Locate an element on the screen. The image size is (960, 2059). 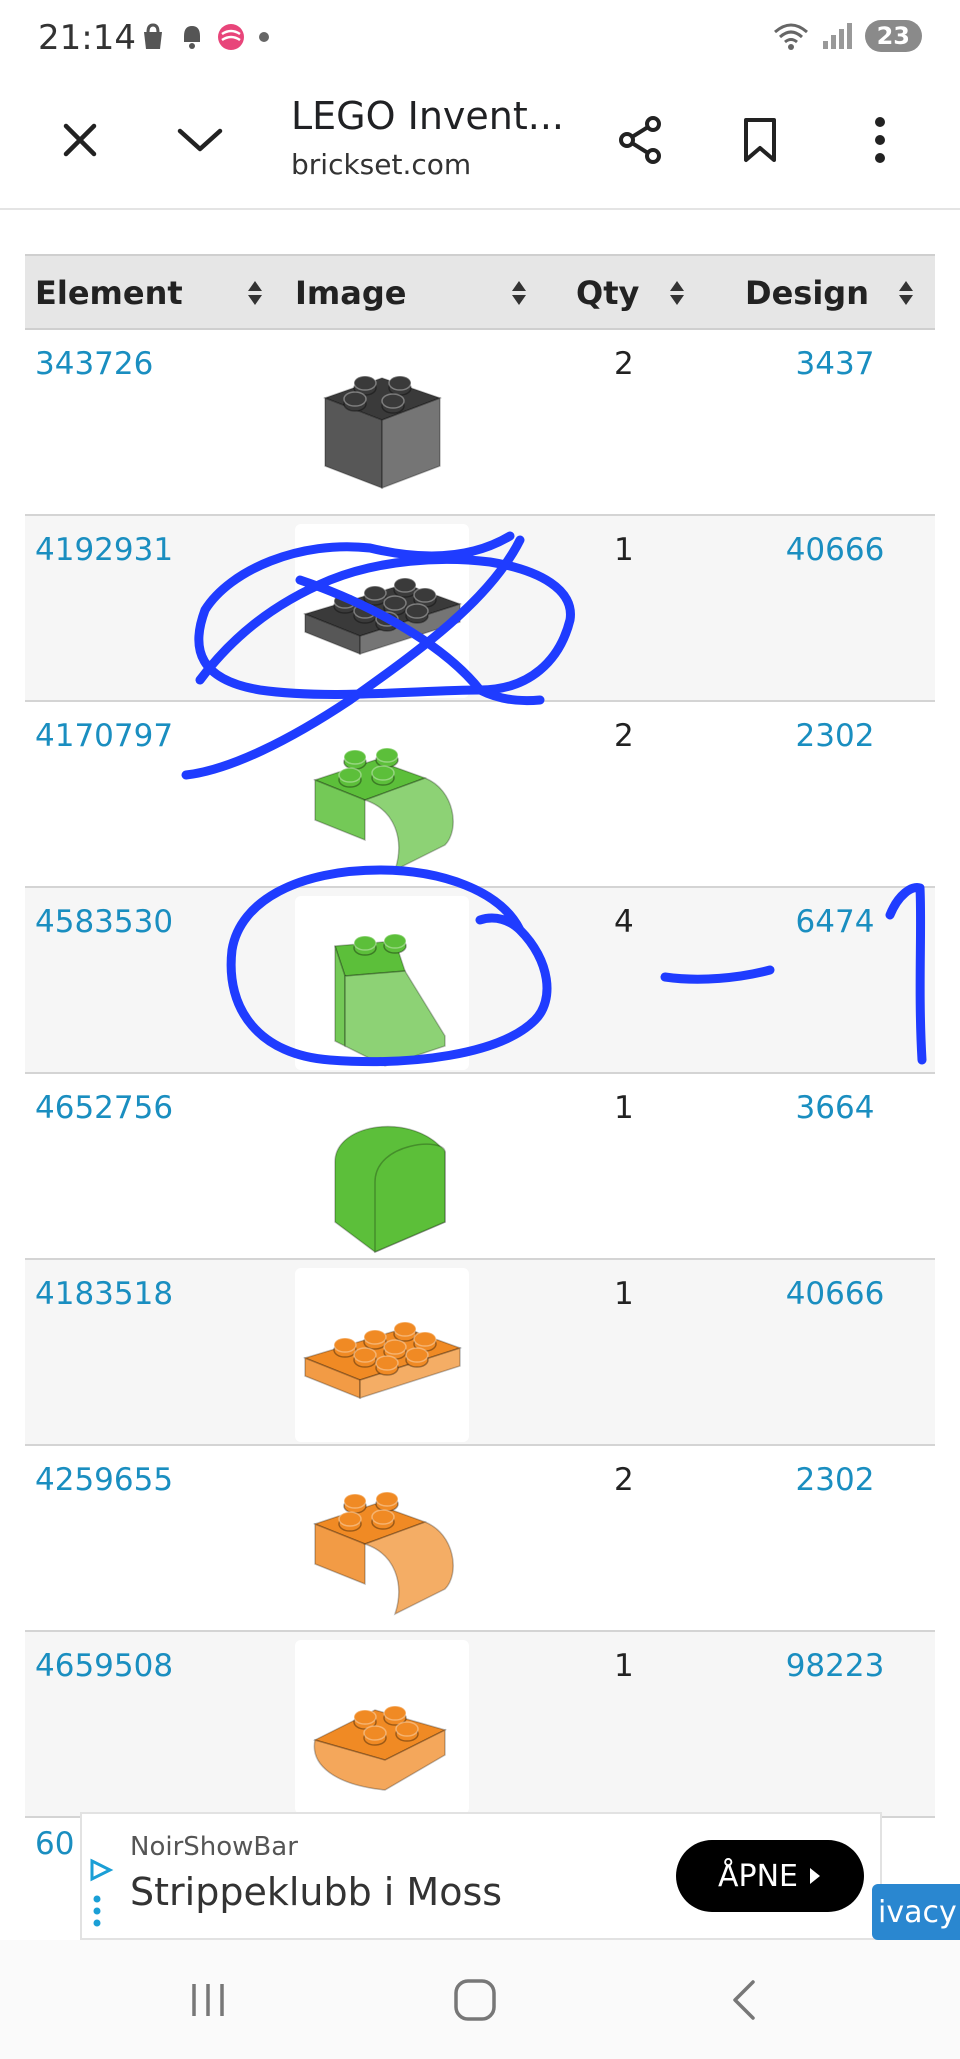
signal-icon is located at coordinates (837, 36).